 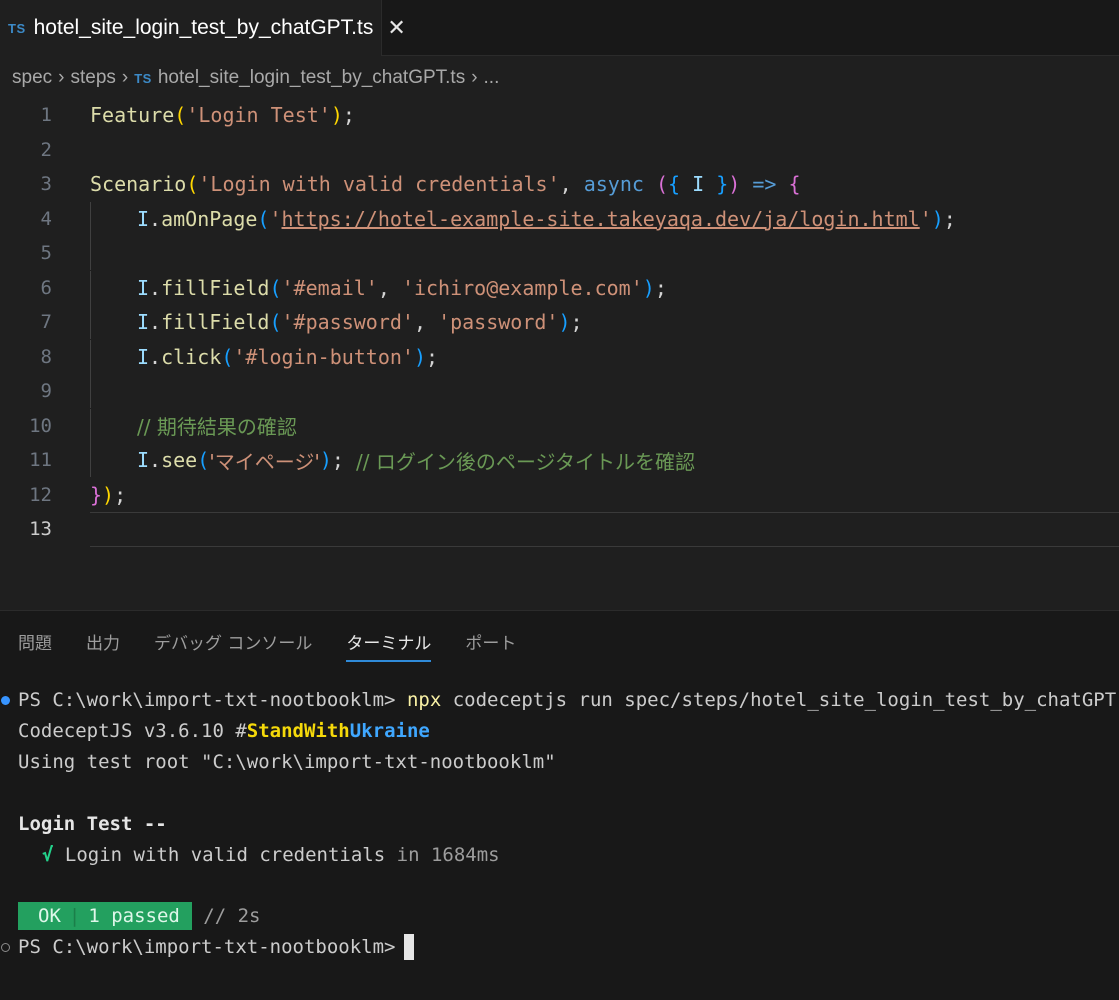 What do you see at coordinates (396, 28) in the screenshot?
I see `close-icon: ✕` at bounding box center [396, 28].